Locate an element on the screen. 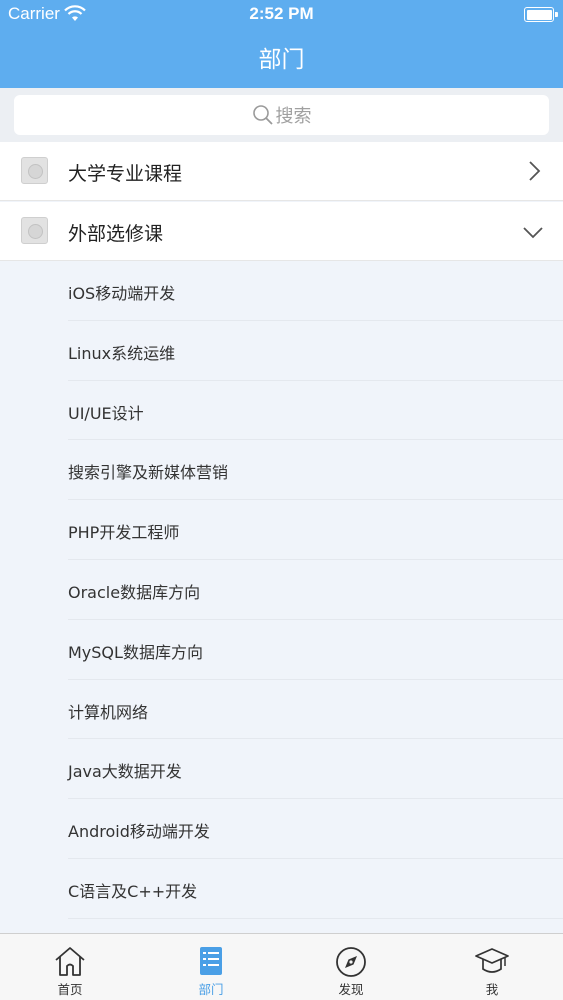 This screenshot has width=563, height=1000. tab-label: 我 is located at coordinates (492, 989).